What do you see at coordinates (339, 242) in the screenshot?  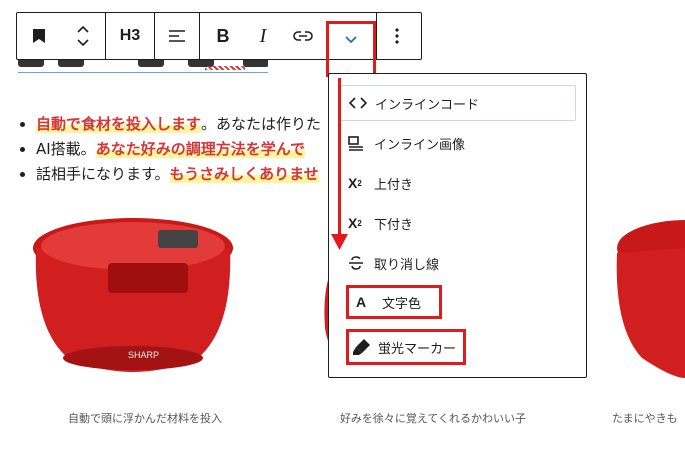 I see `annotation-arrow-head-icon` at bounding box center [339, 242].